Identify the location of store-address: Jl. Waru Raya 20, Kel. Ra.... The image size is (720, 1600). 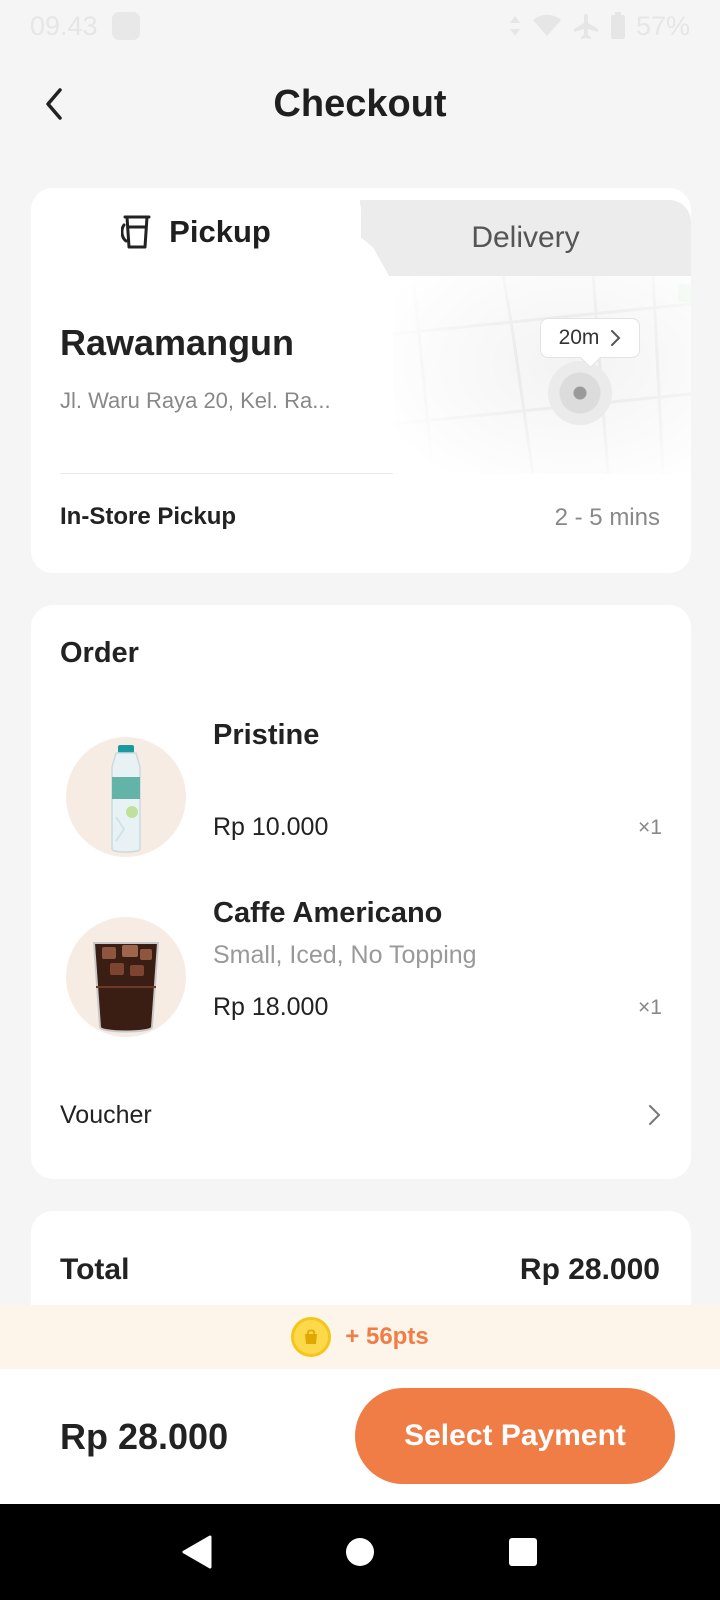
(195, 400).